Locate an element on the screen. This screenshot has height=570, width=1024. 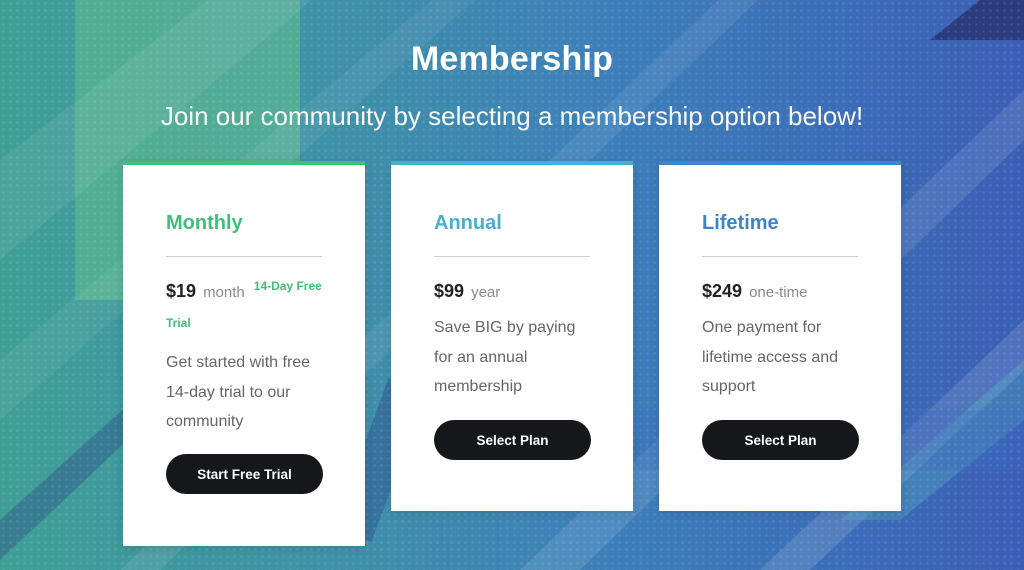
price-amount: $249 is located at coordinates (722, 291).